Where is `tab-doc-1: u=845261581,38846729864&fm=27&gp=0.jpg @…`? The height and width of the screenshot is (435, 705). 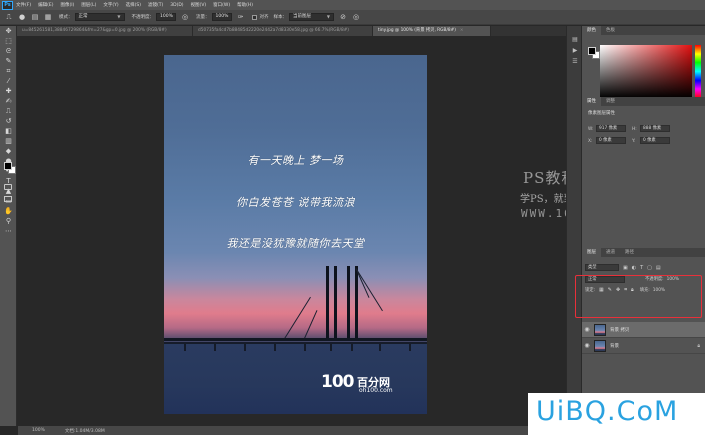 tab-doc-1: u=845261581,38846729864&fm=27&gp=0.jpg @… is located at coordinates (105, 31).